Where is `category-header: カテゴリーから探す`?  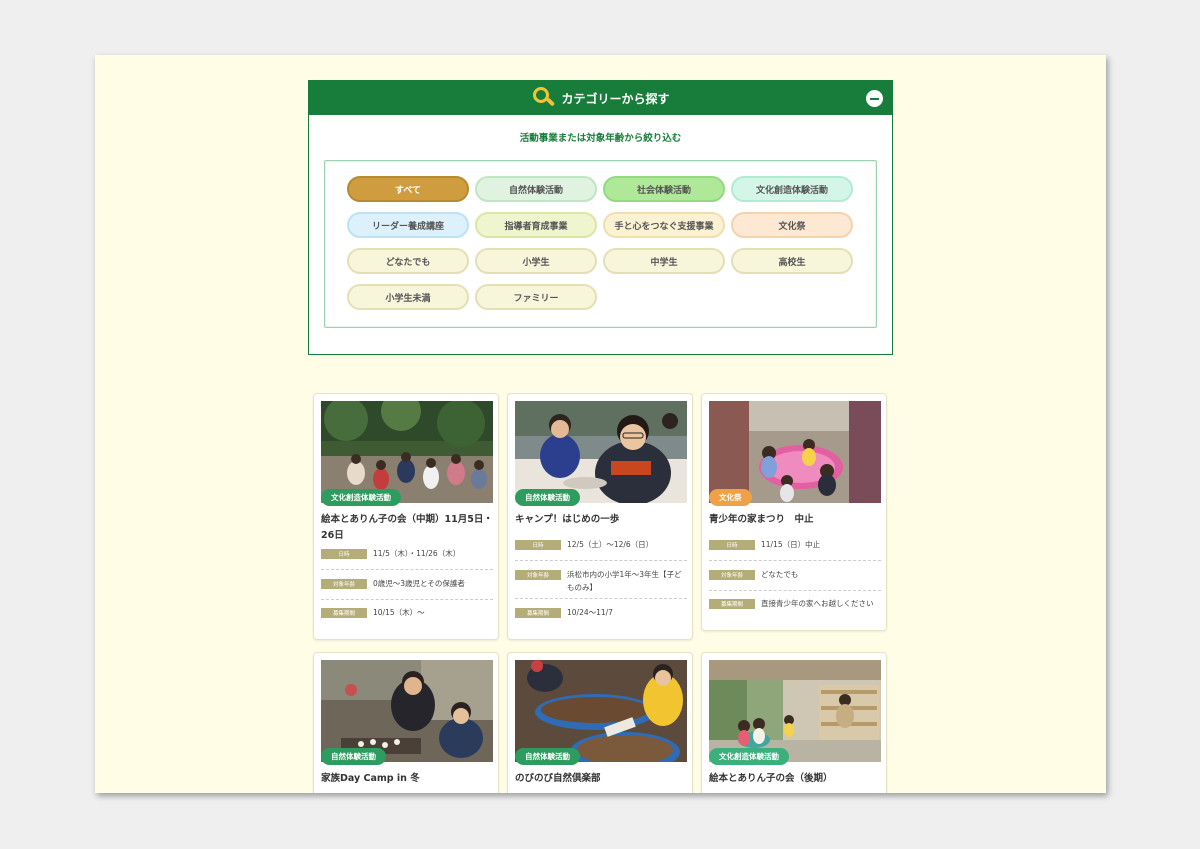 category-header: カテゴリーから探す is located at coordinates (600, 98).